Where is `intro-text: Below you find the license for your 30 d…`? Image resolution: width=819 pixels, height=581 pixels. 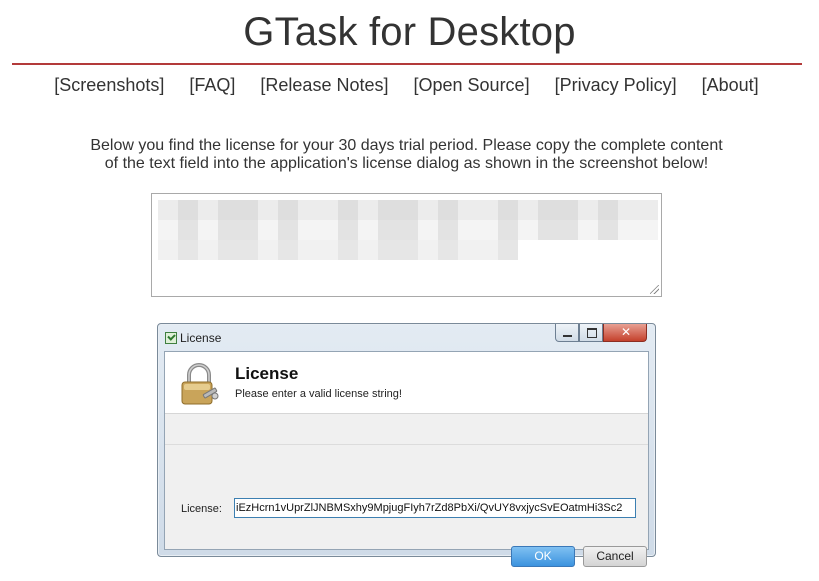 intro-text: Below you find the license for your 30 d… is located at coordinates (406, 155).